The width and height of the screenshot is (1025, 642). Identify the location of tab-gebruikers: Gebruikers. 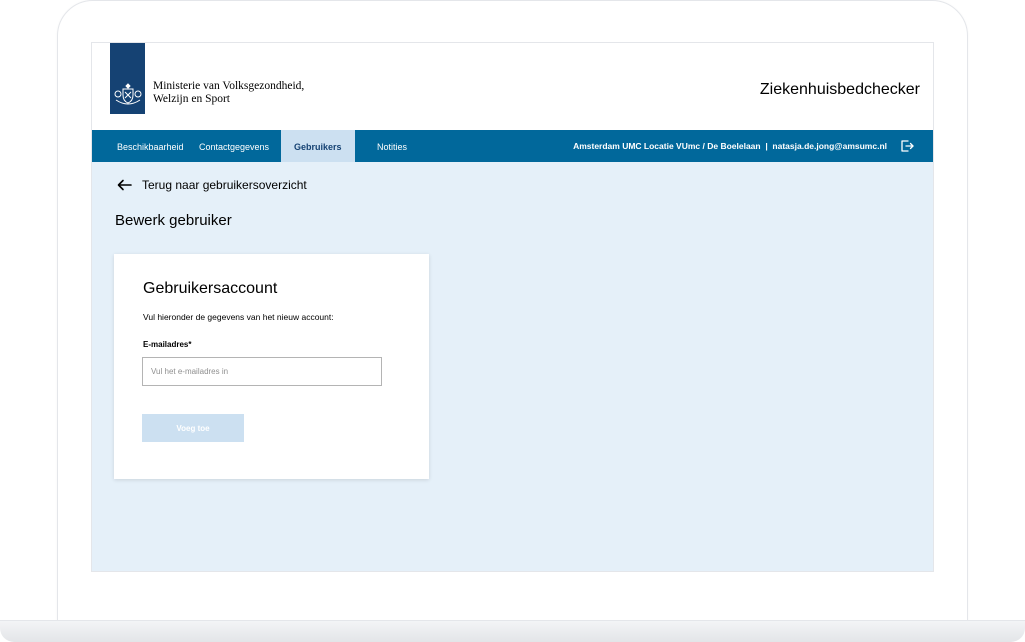
(318, 146).